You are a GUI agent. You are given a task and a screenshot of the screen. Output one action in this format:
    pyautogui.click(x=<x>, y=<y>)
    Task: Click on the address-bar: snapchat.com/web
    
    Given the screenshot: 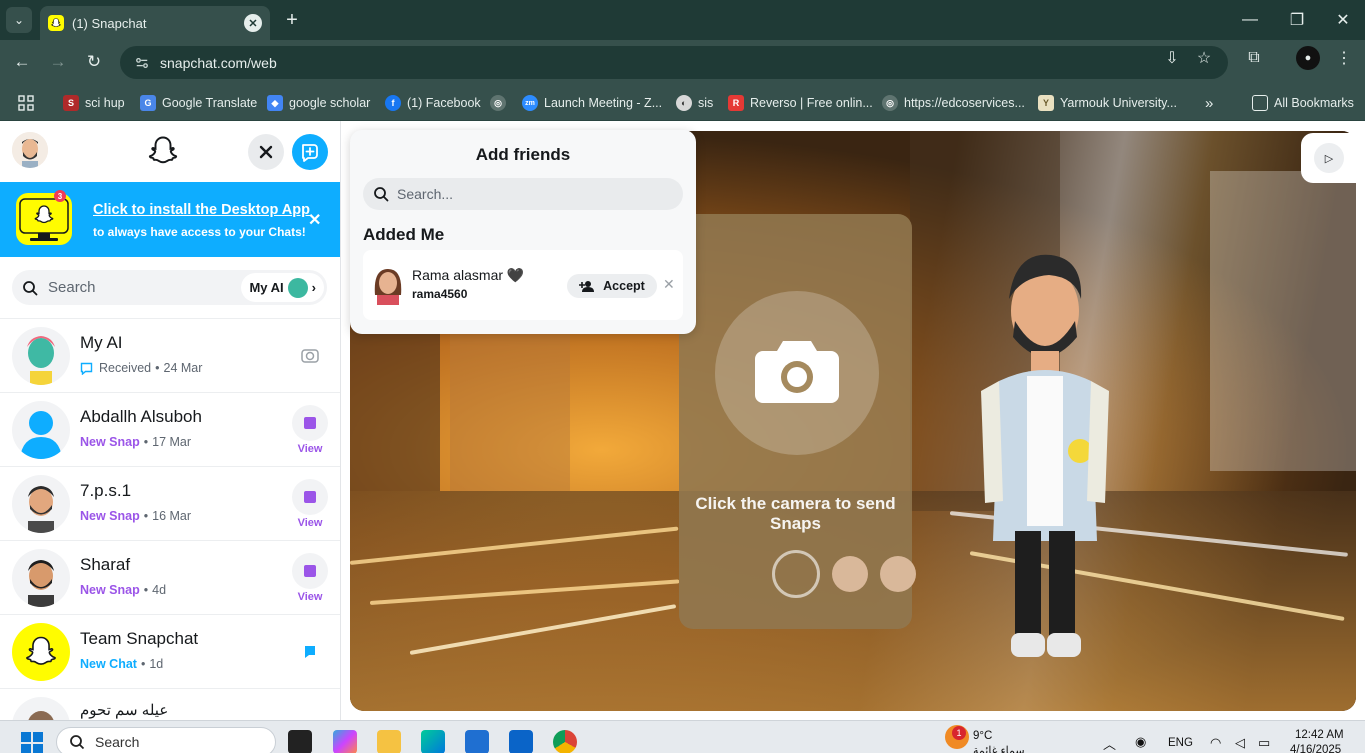 What is the action you would take?
    pyautogui.click(x=674, y=62)
    